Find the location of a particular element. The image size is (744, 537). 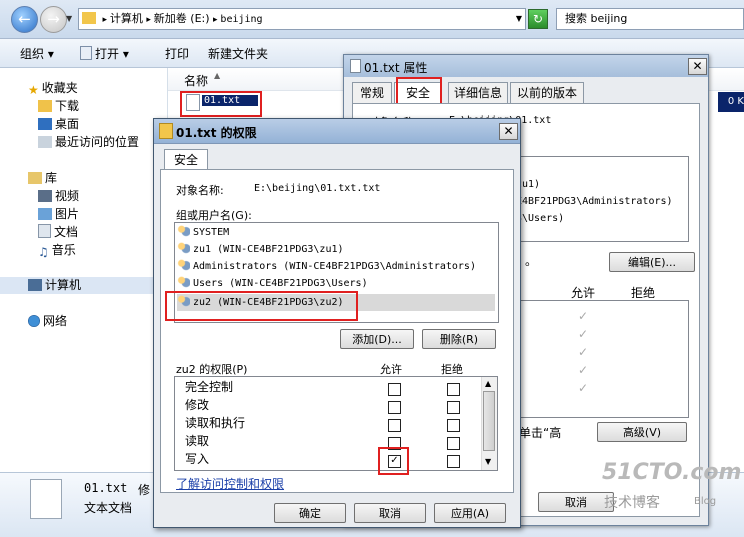

deny-write-checkbox is located at coordinates (453, 461).